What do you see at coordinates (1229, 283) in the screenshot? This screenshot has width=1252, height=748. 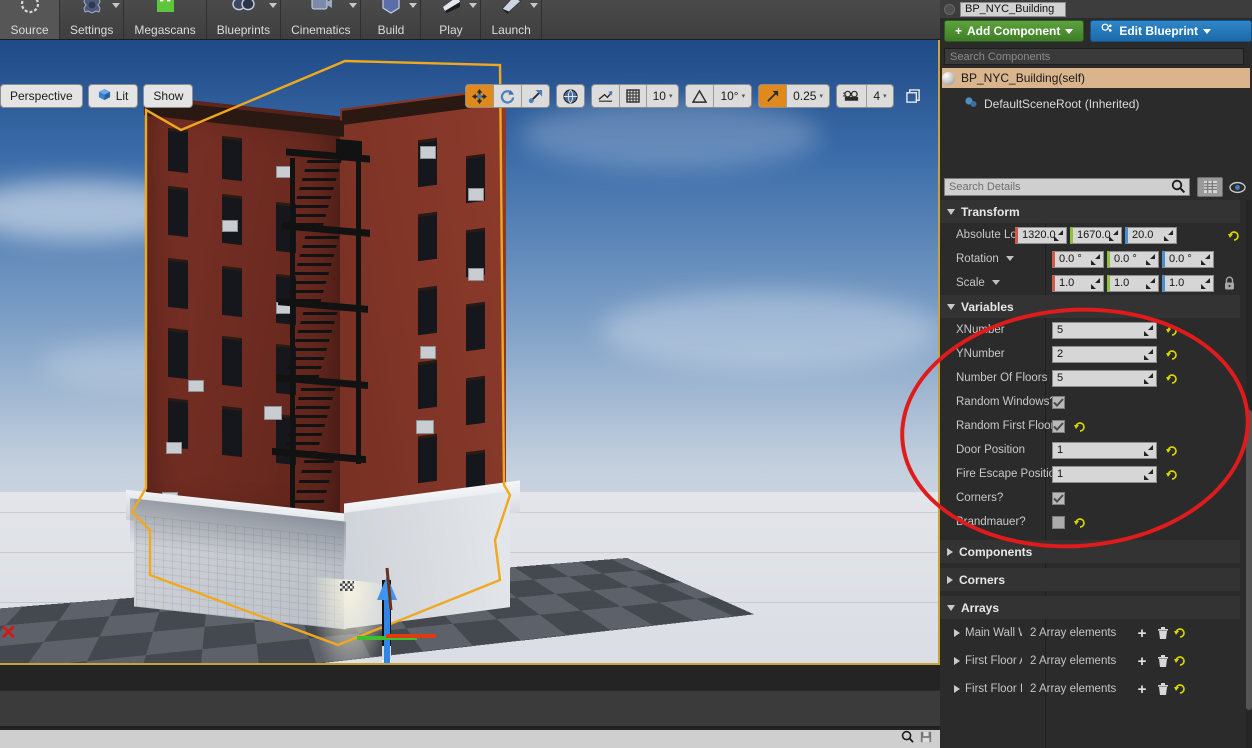 I see `scale-lock-icon` at bounding box center [1229, 283].